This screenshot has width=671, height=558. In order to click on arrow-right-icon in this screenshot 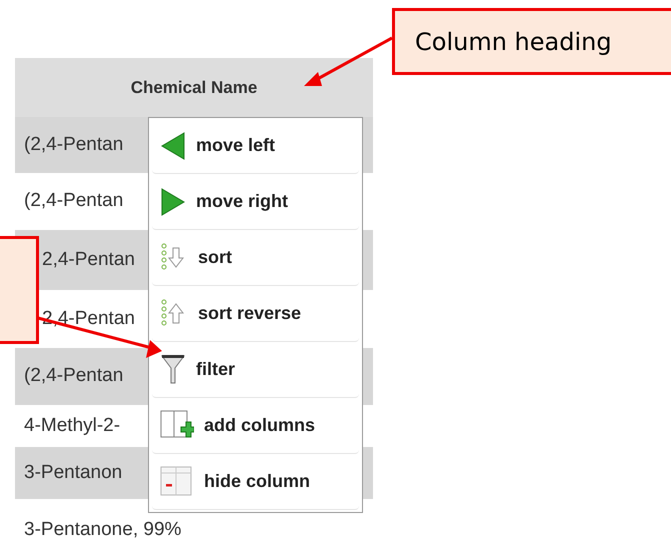, I will do `click(173, 202)`.